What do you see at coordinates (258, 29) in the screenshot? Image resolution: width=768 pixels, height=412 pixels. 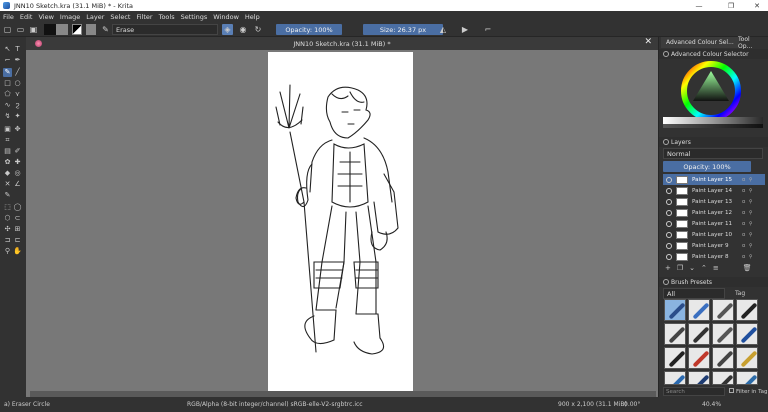 I see `reload-preset-icon: ↻` at bounding box center [258, 29].